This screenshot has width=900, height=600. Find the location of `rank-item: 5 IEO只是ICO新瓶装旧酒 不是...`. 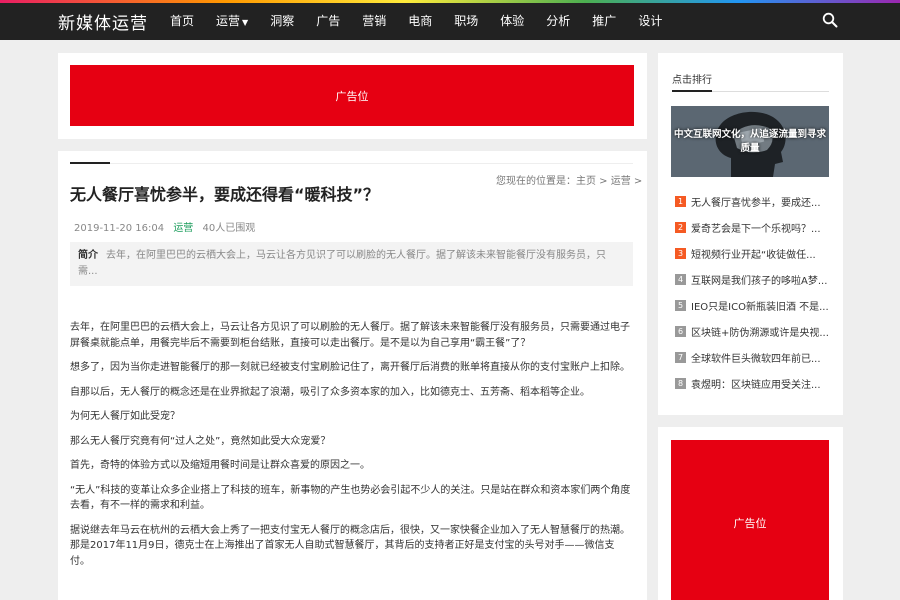

rank-item: 5 IEO只是ICO新瓶装旧酒 不是... is located at coordinates (753, 311).